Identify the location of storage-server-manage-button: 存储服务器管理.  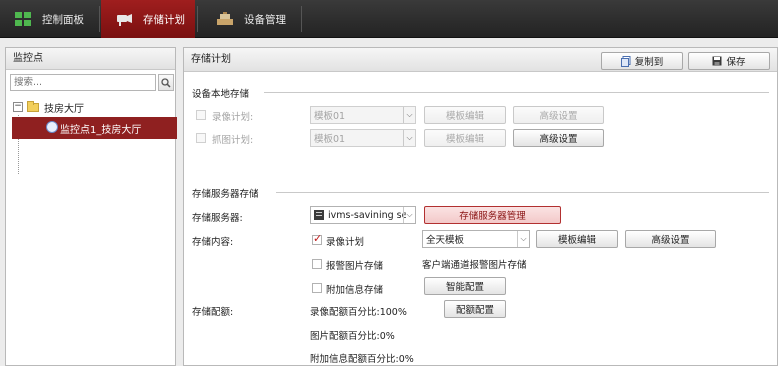
(492, 215).